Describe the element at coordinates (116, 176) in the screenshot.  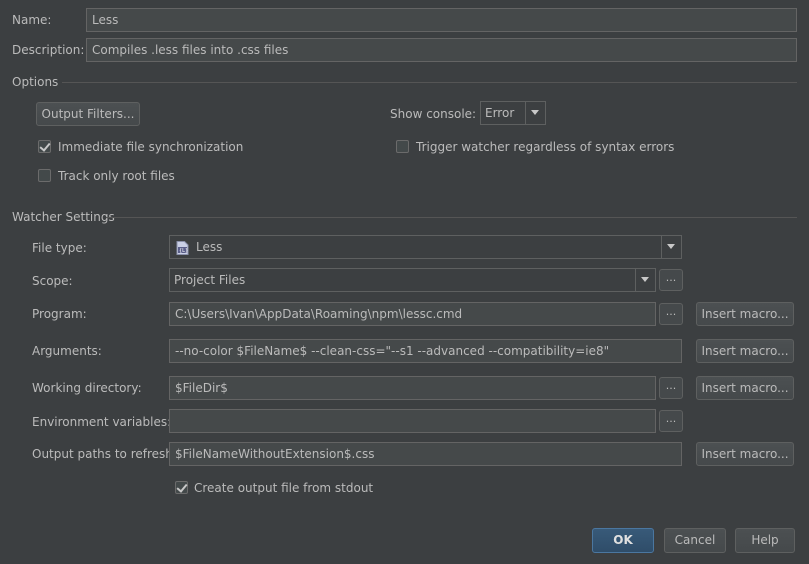
I see `track-root-label: Track only root files` at that location.